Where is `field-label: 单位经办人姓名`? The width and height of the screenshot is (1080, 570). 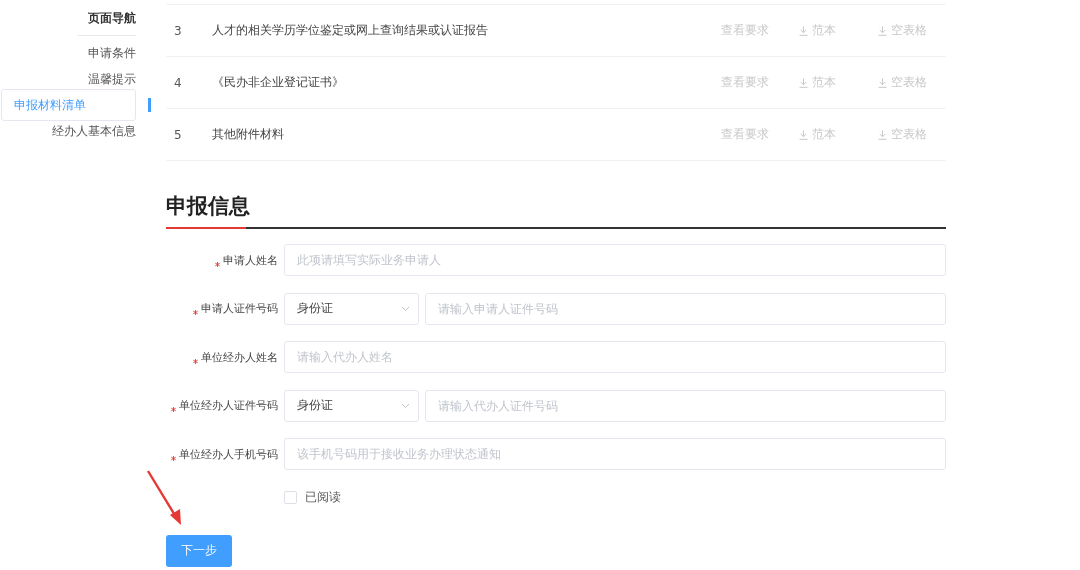 field-label: 单位经办人姓名 is located at coordinates (239, 357).